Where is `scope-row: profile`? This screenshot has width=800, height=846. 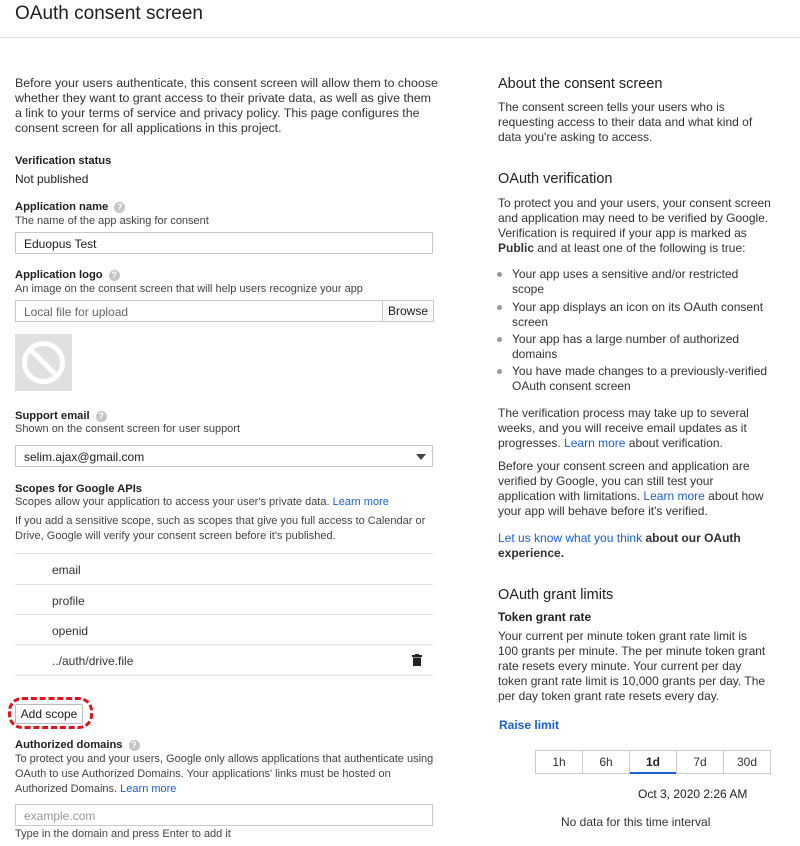
scope-row: profile is located at coordinates (224, 599).